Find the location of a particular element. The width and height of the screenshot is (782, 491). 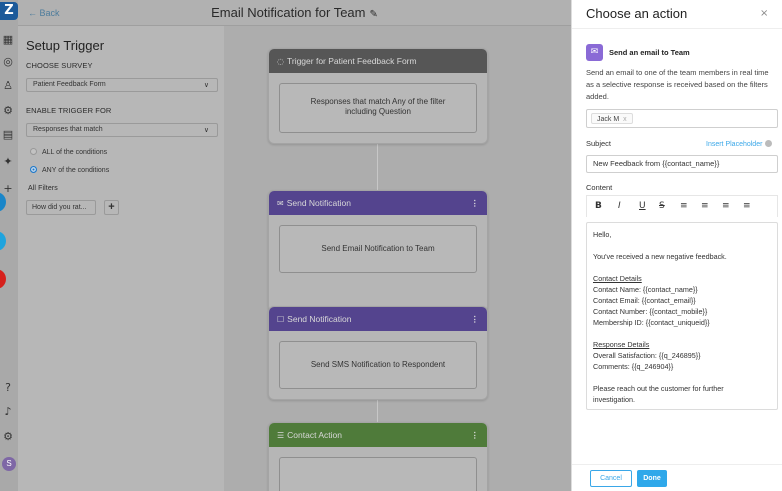

contact-node-title: Contact Action is located at coordinates (314, 435).